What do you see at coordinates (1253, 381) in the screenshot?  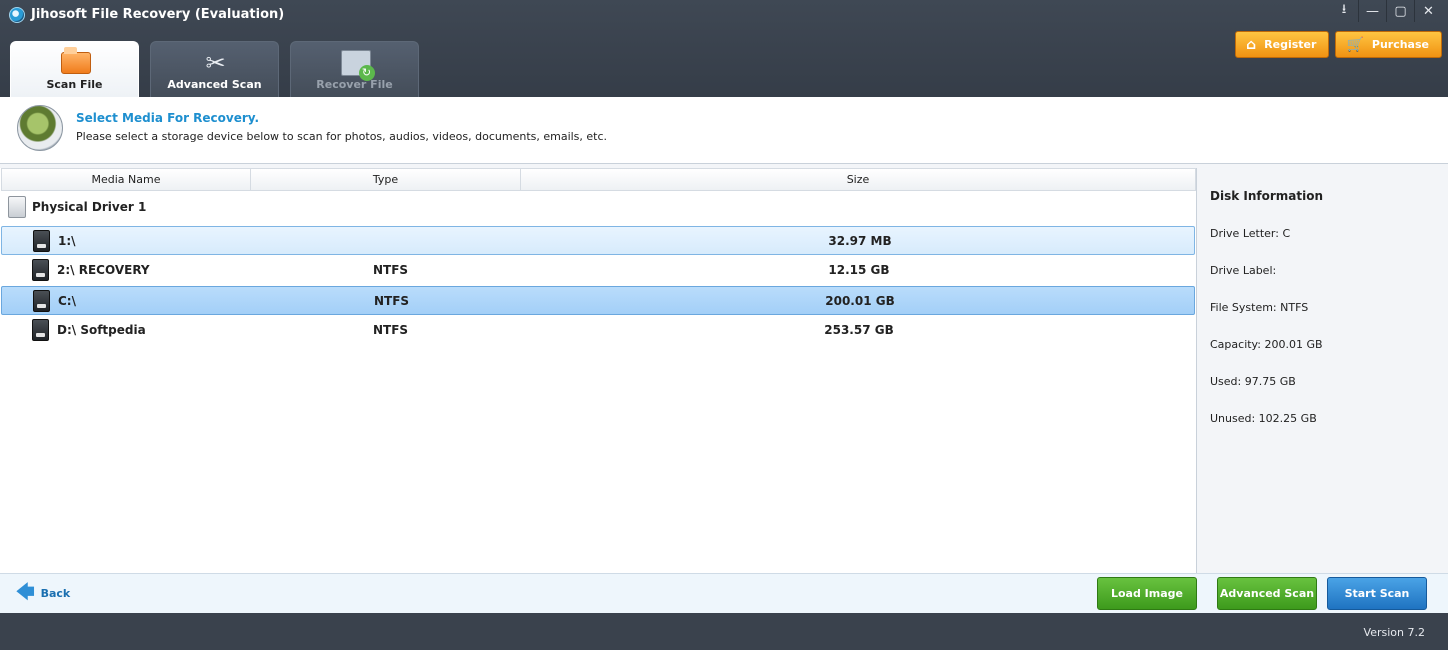 I see `used-space: Used: 97.75 GB` at bounding box center [1253, 381].